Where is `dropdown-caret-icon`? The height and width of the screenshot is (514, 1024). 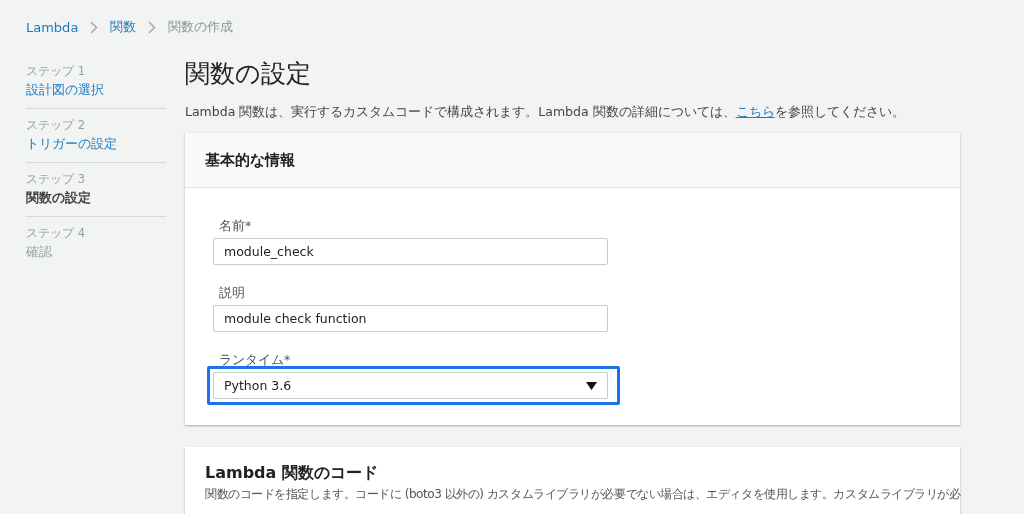
dropdown-caret-icon is located at coordinates (591, 385).